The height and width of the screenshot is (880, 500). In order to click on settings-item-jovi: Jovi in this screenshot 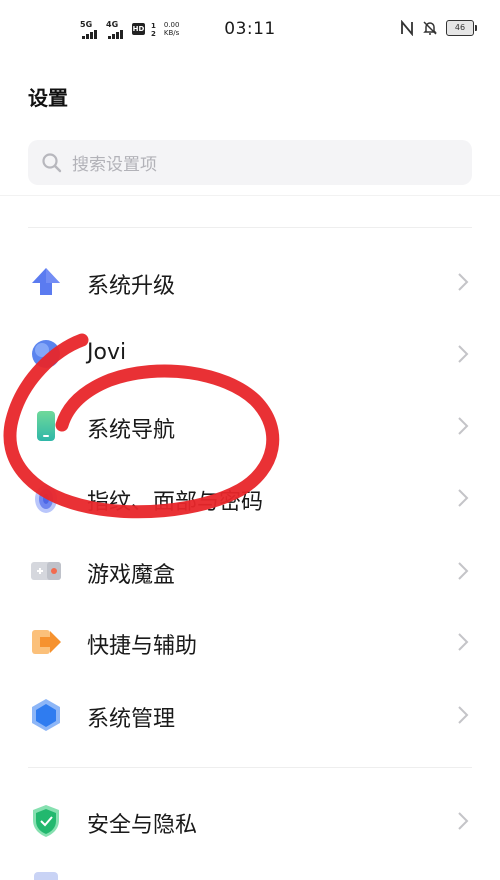, I will do `click(250, 354)`.